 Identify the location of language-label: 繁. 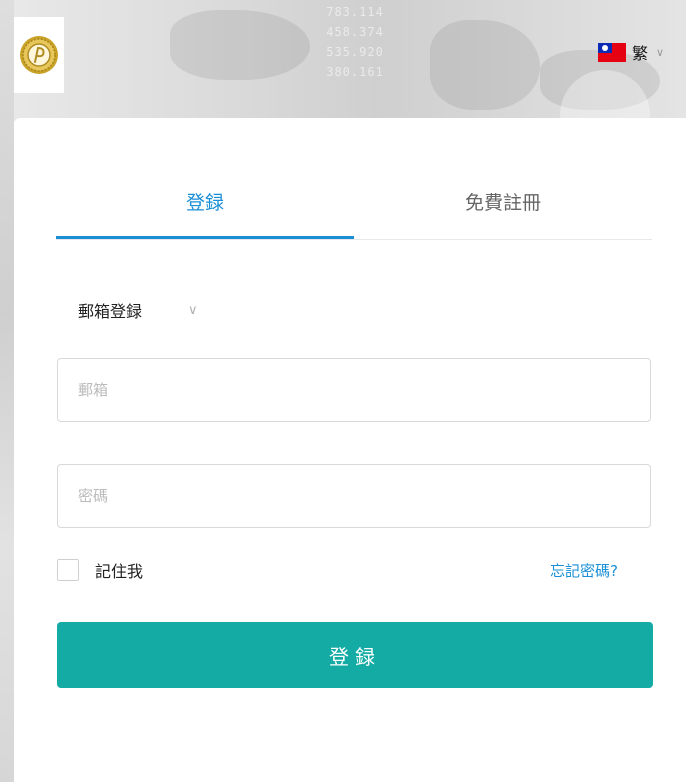
(640, 53).